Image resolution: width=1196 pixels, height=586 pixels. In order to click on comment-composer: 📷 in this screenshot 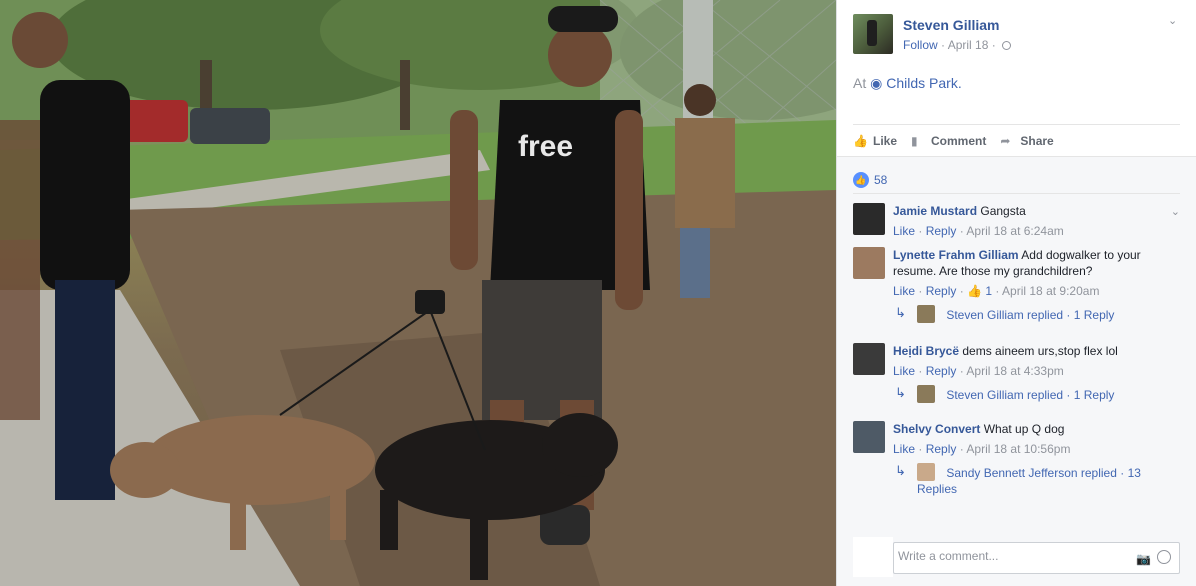, I will do `click(1016, 557)`.